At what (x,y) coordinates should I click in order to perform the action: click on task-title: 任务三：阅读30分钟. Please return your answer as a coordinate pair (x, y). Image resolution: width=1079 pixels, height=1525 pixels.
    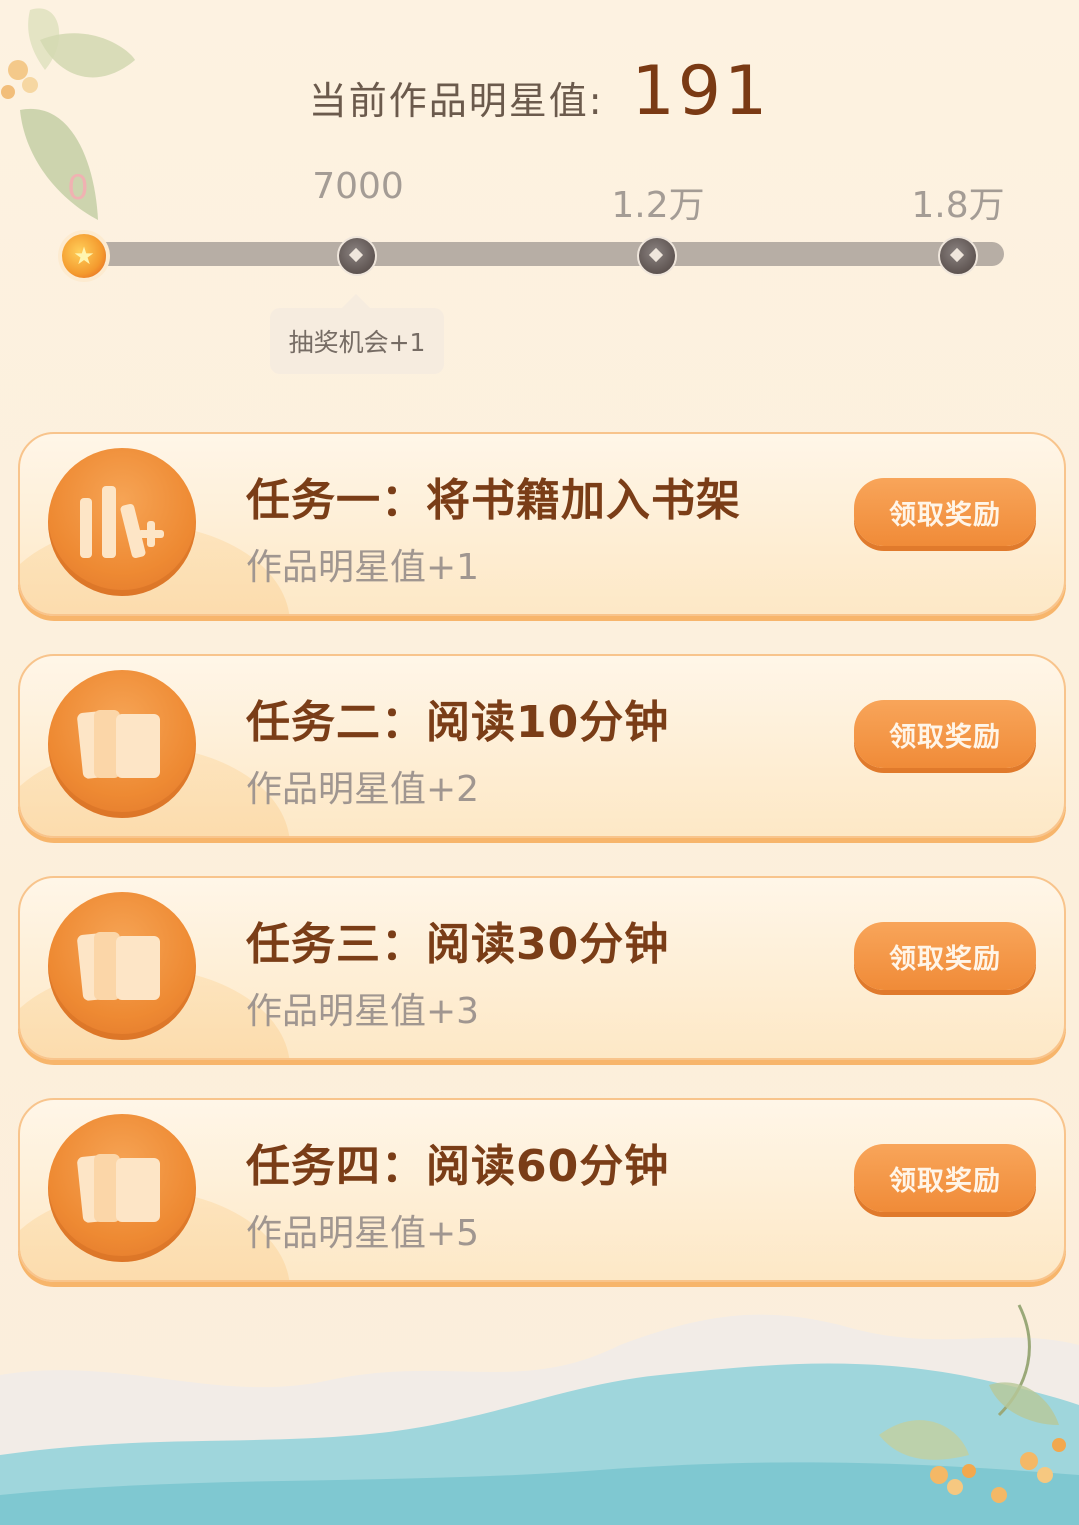
    Looking at the image, I should click on (458, 944).